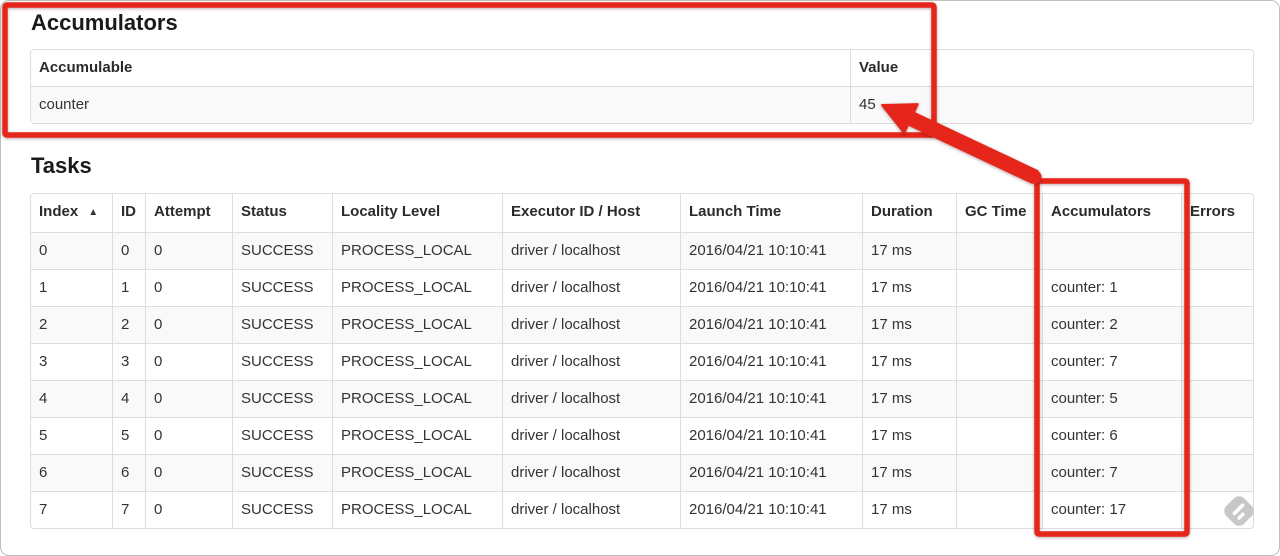  What do you see at coordinates (879, 67) in the screenshot?
I see `column-header-label: Value` at bounding box center [879, 67].